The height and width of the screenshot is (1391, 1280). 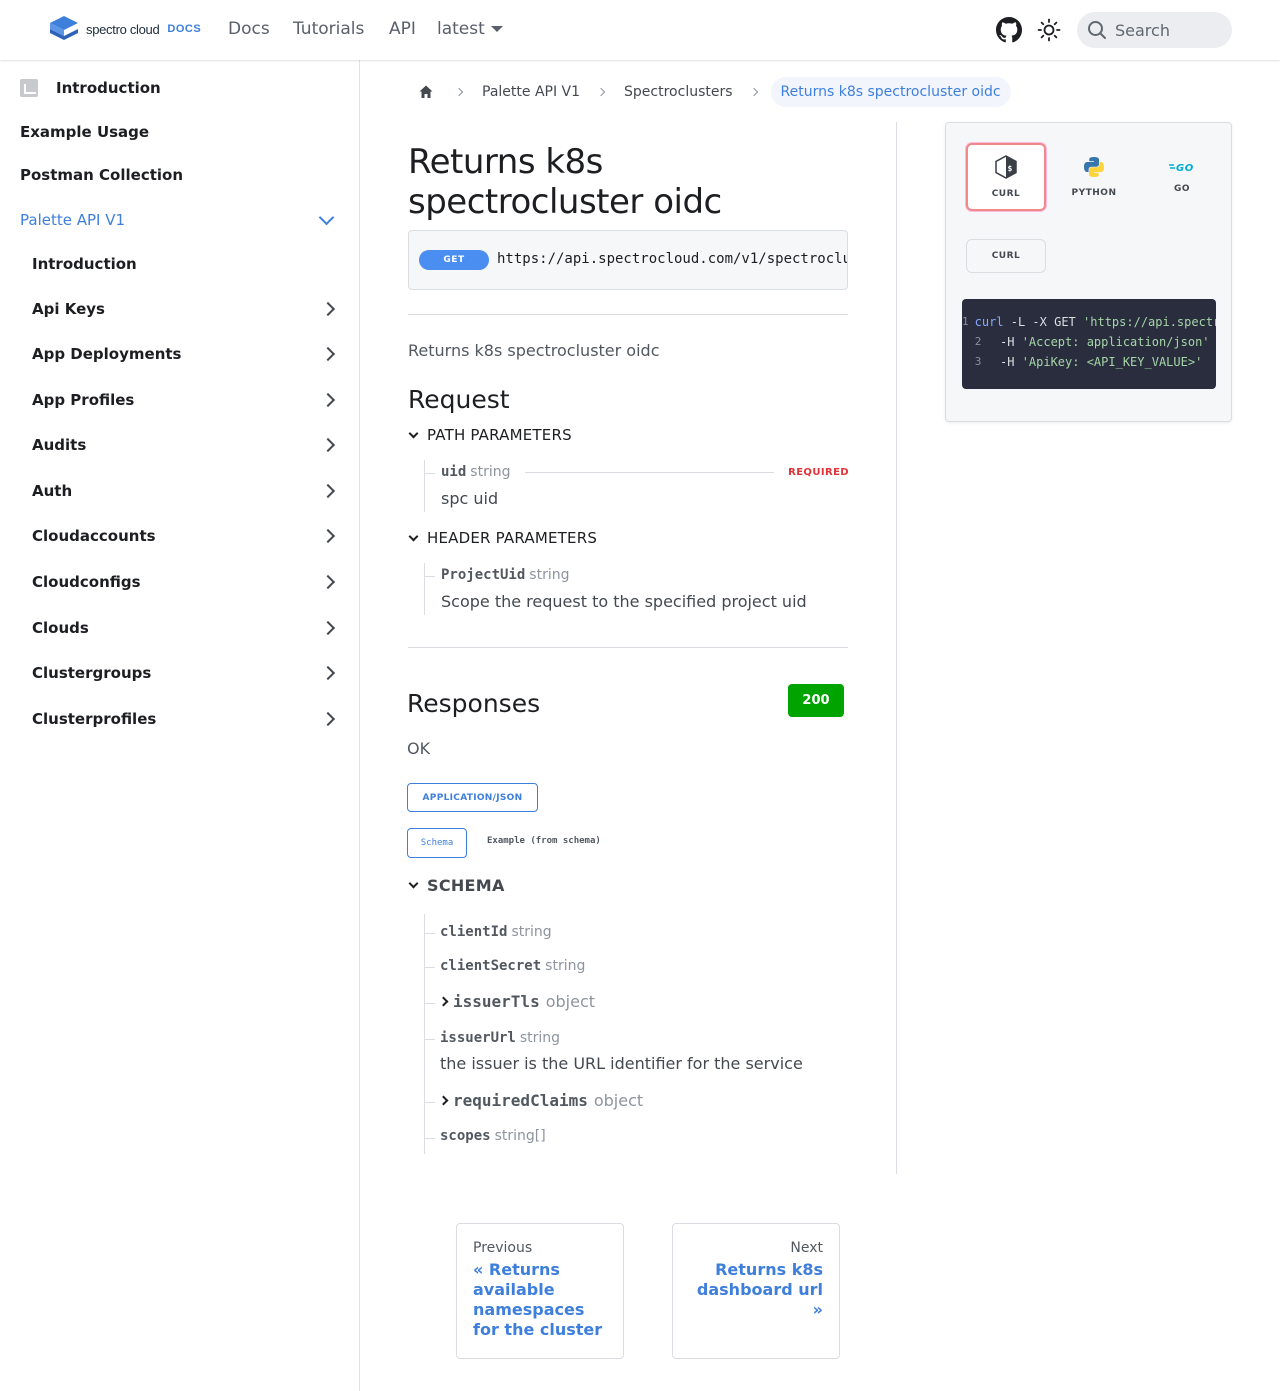 I want to click on sidebar-item-app-deployments: App Deployments, so click(x=179, y=354).